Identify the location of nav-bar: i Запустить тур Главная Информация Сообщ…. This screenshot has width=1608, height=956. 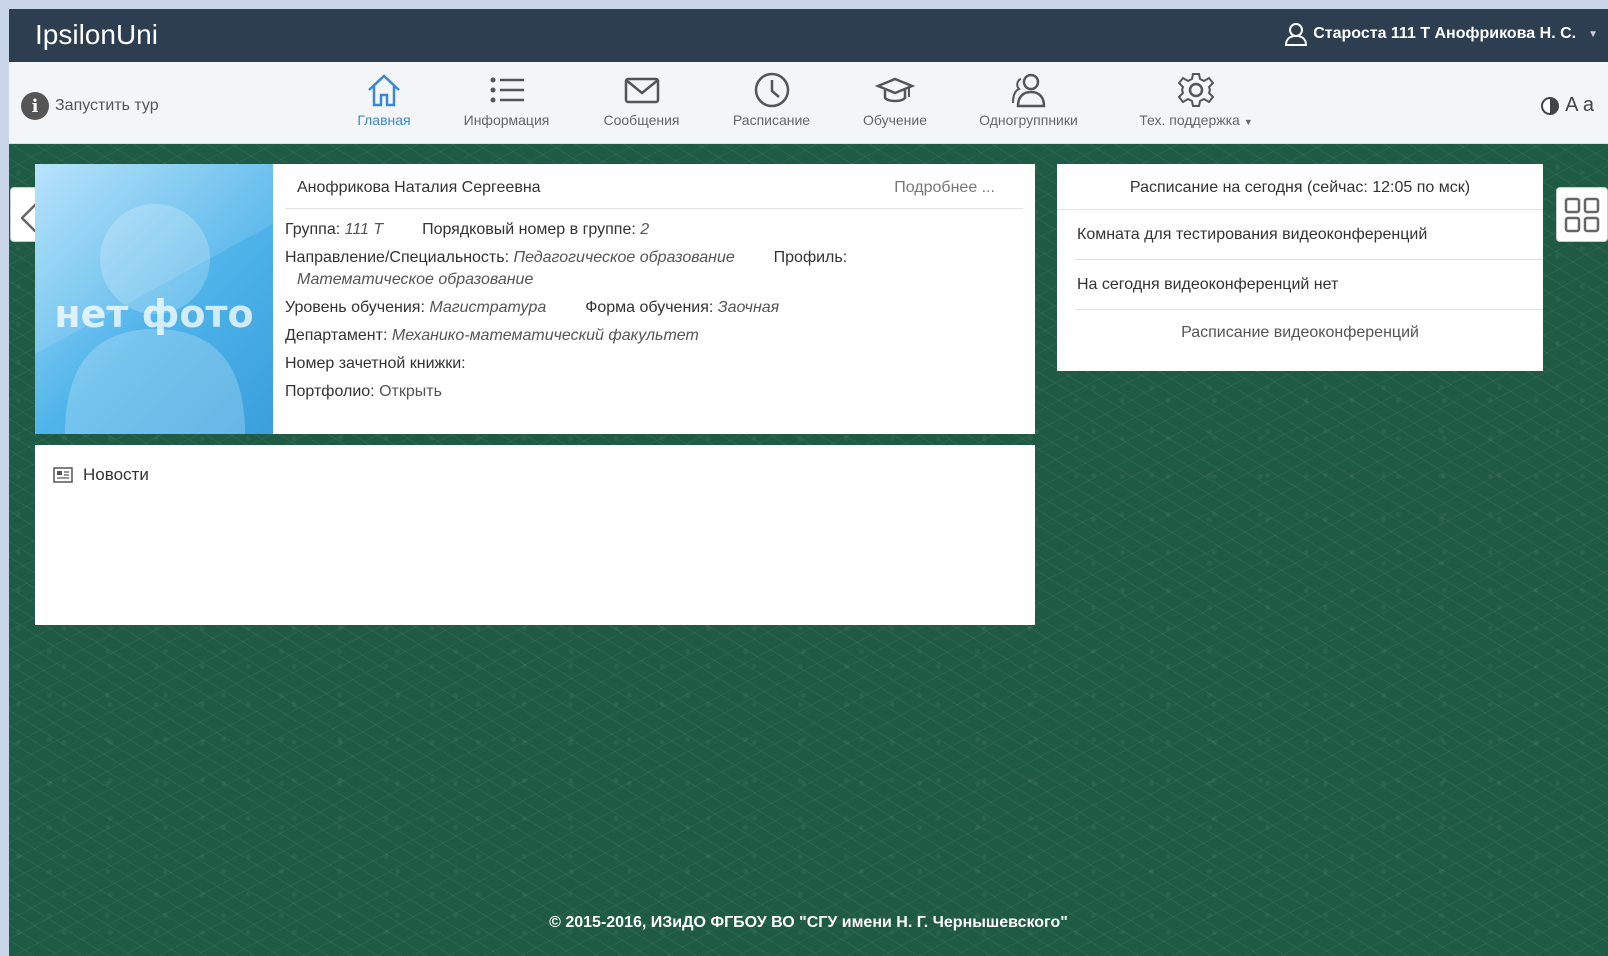
(808, 103).